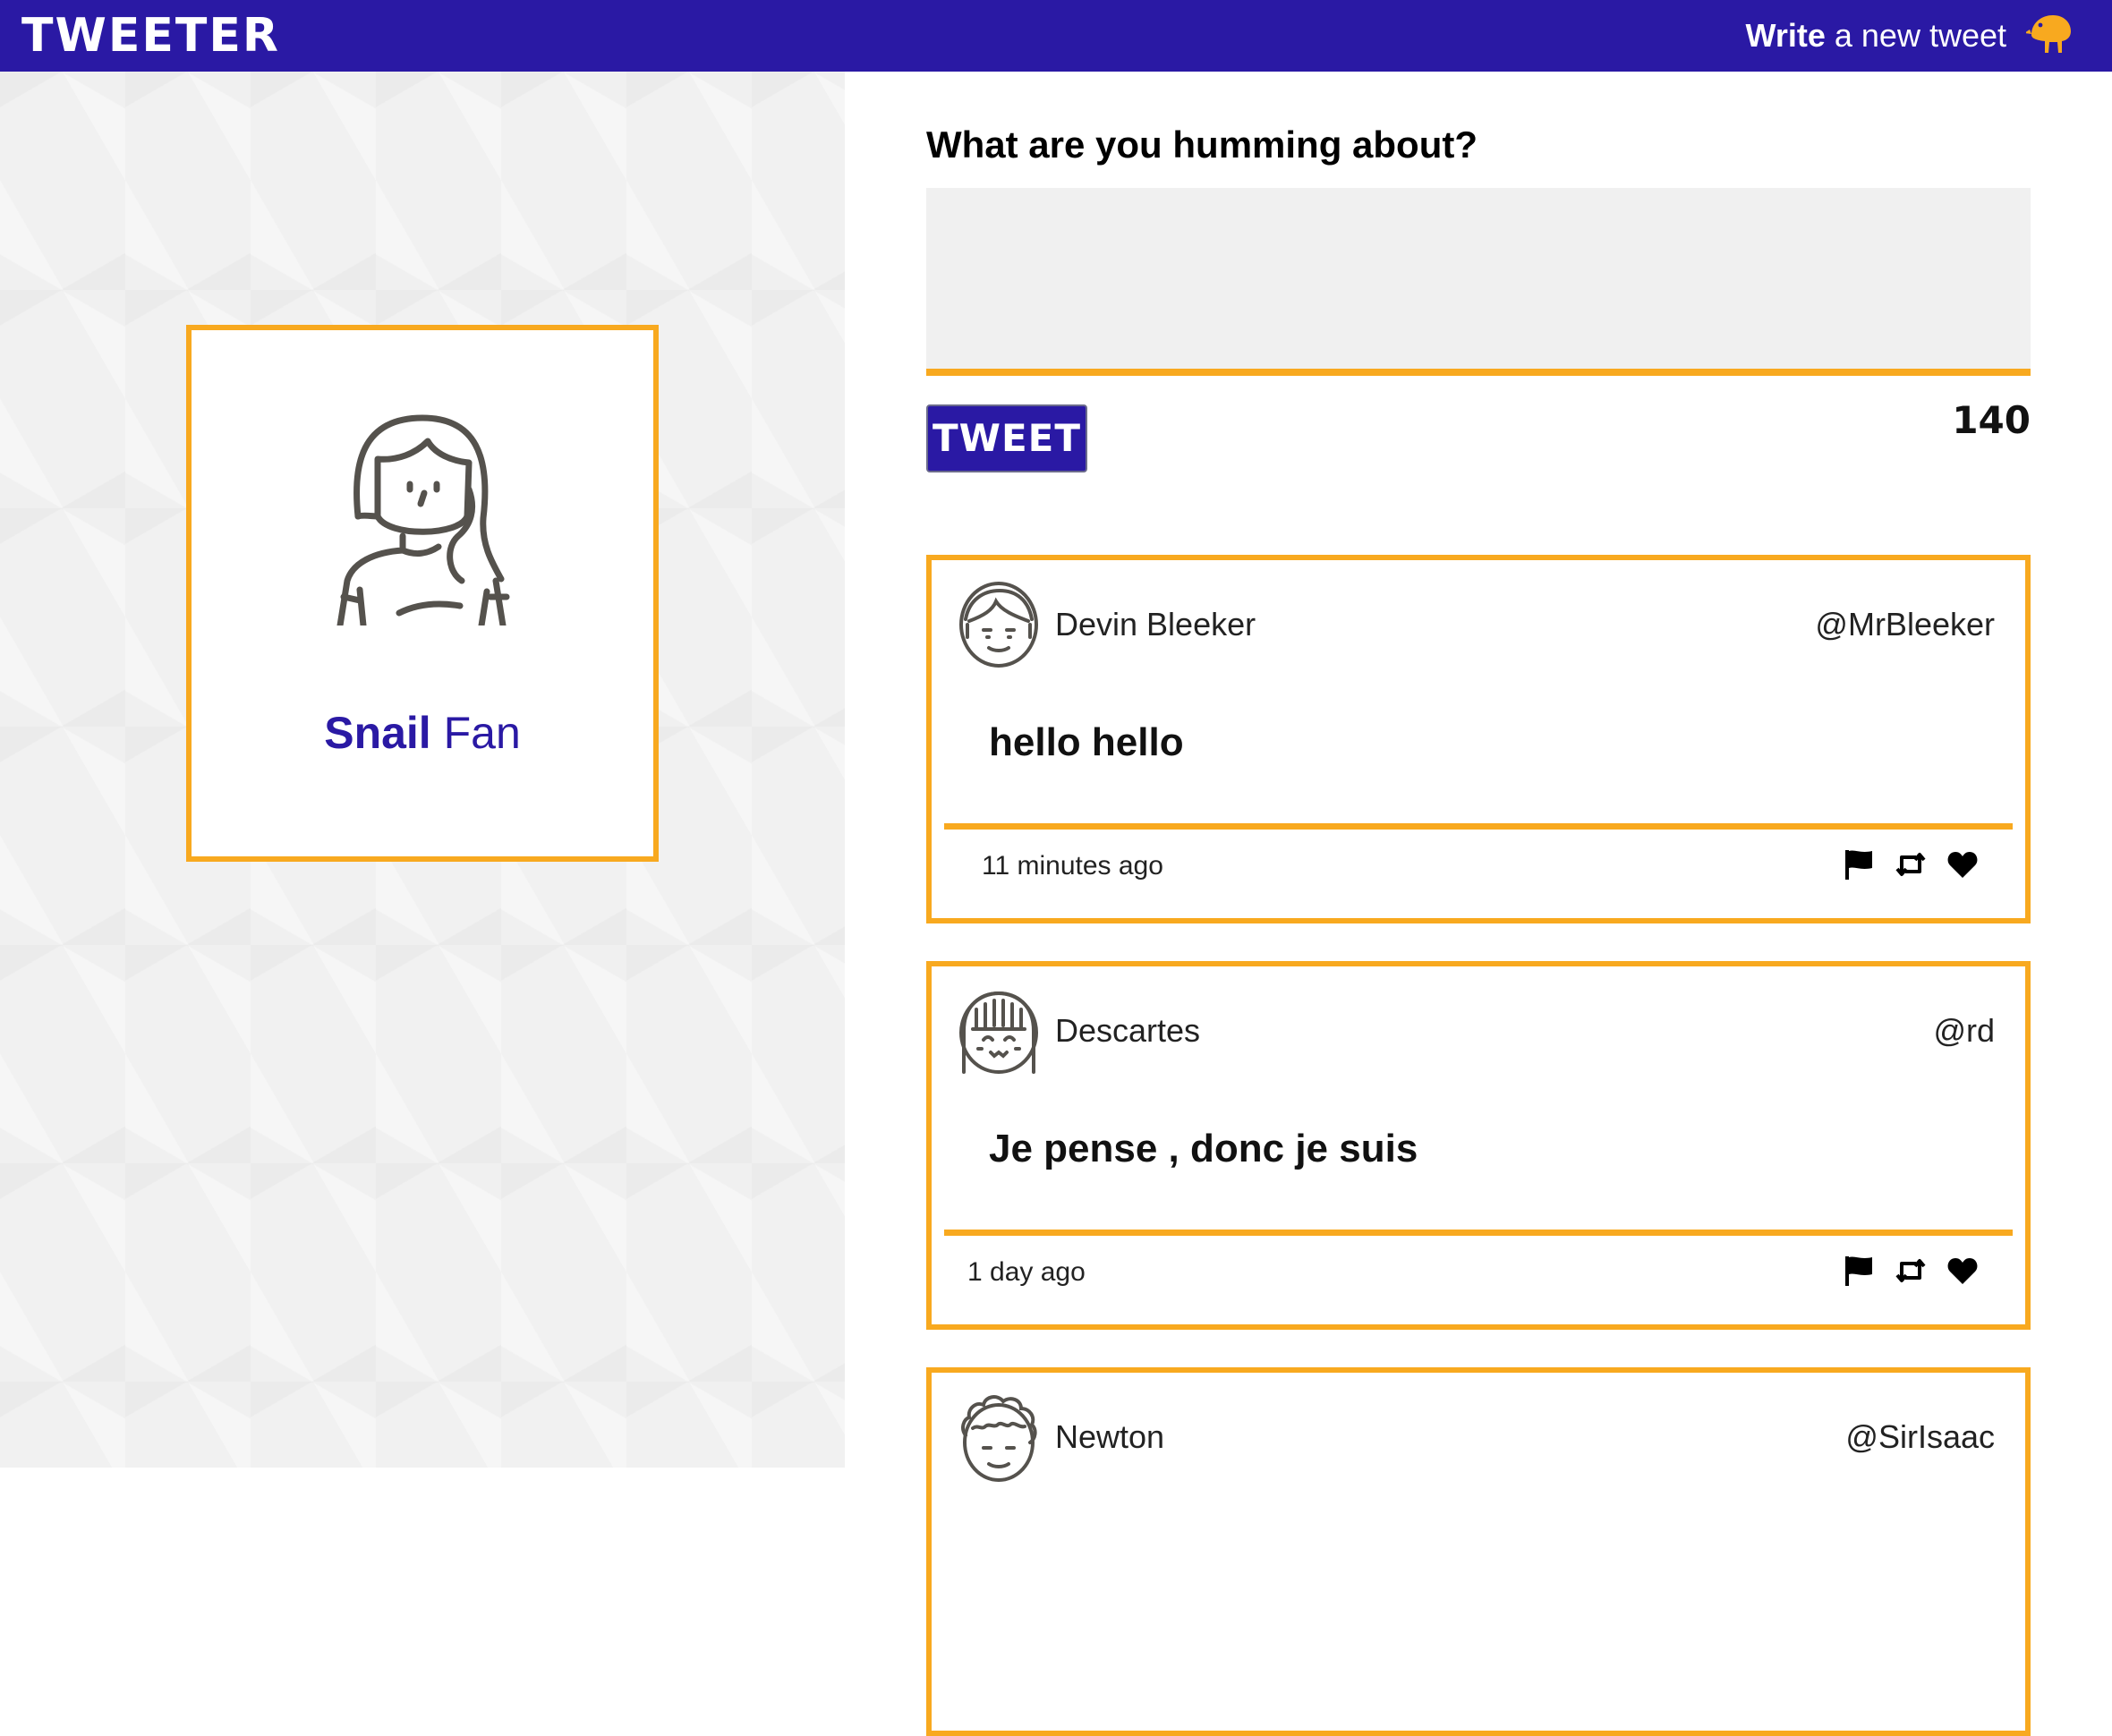 The image size is (2112, 1736). Describe the element at coordinates (1127, 1031) in the screenshot. I see `tweet-author-name: Descartes` at that location.